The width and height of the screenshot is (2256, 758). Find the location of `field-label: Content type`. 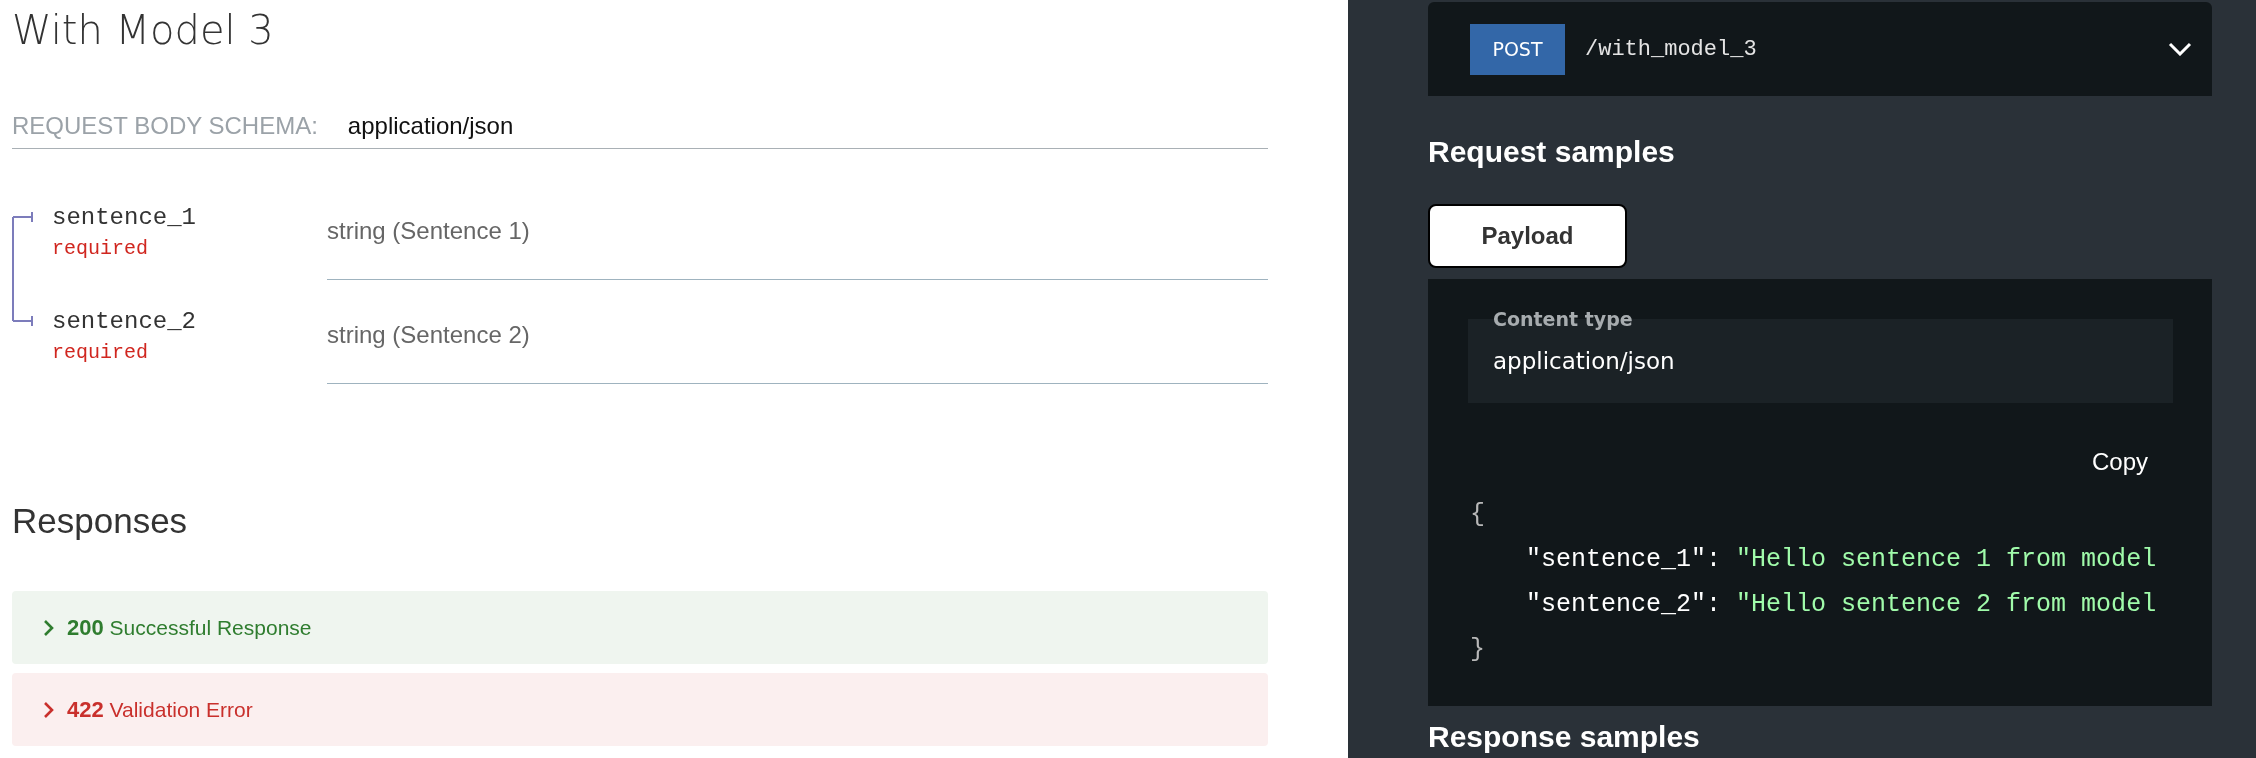

field-label: Content type is located at coordinates (1563, 319).